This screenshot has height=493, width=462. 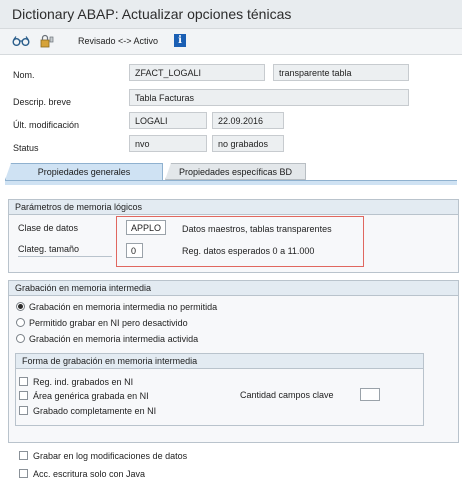 I want to click on generic-area-checkbox, so click(x=23, y=395).